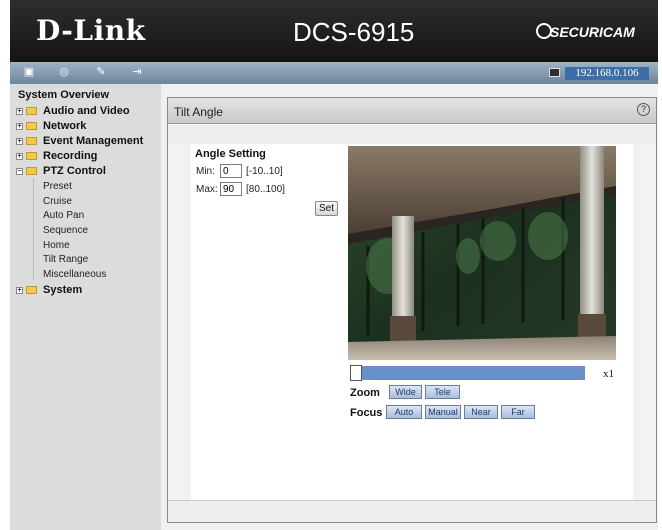  Describe the element at coordinates (366, 413) in the screenshot. I see `focus-label: Focus` at that location.